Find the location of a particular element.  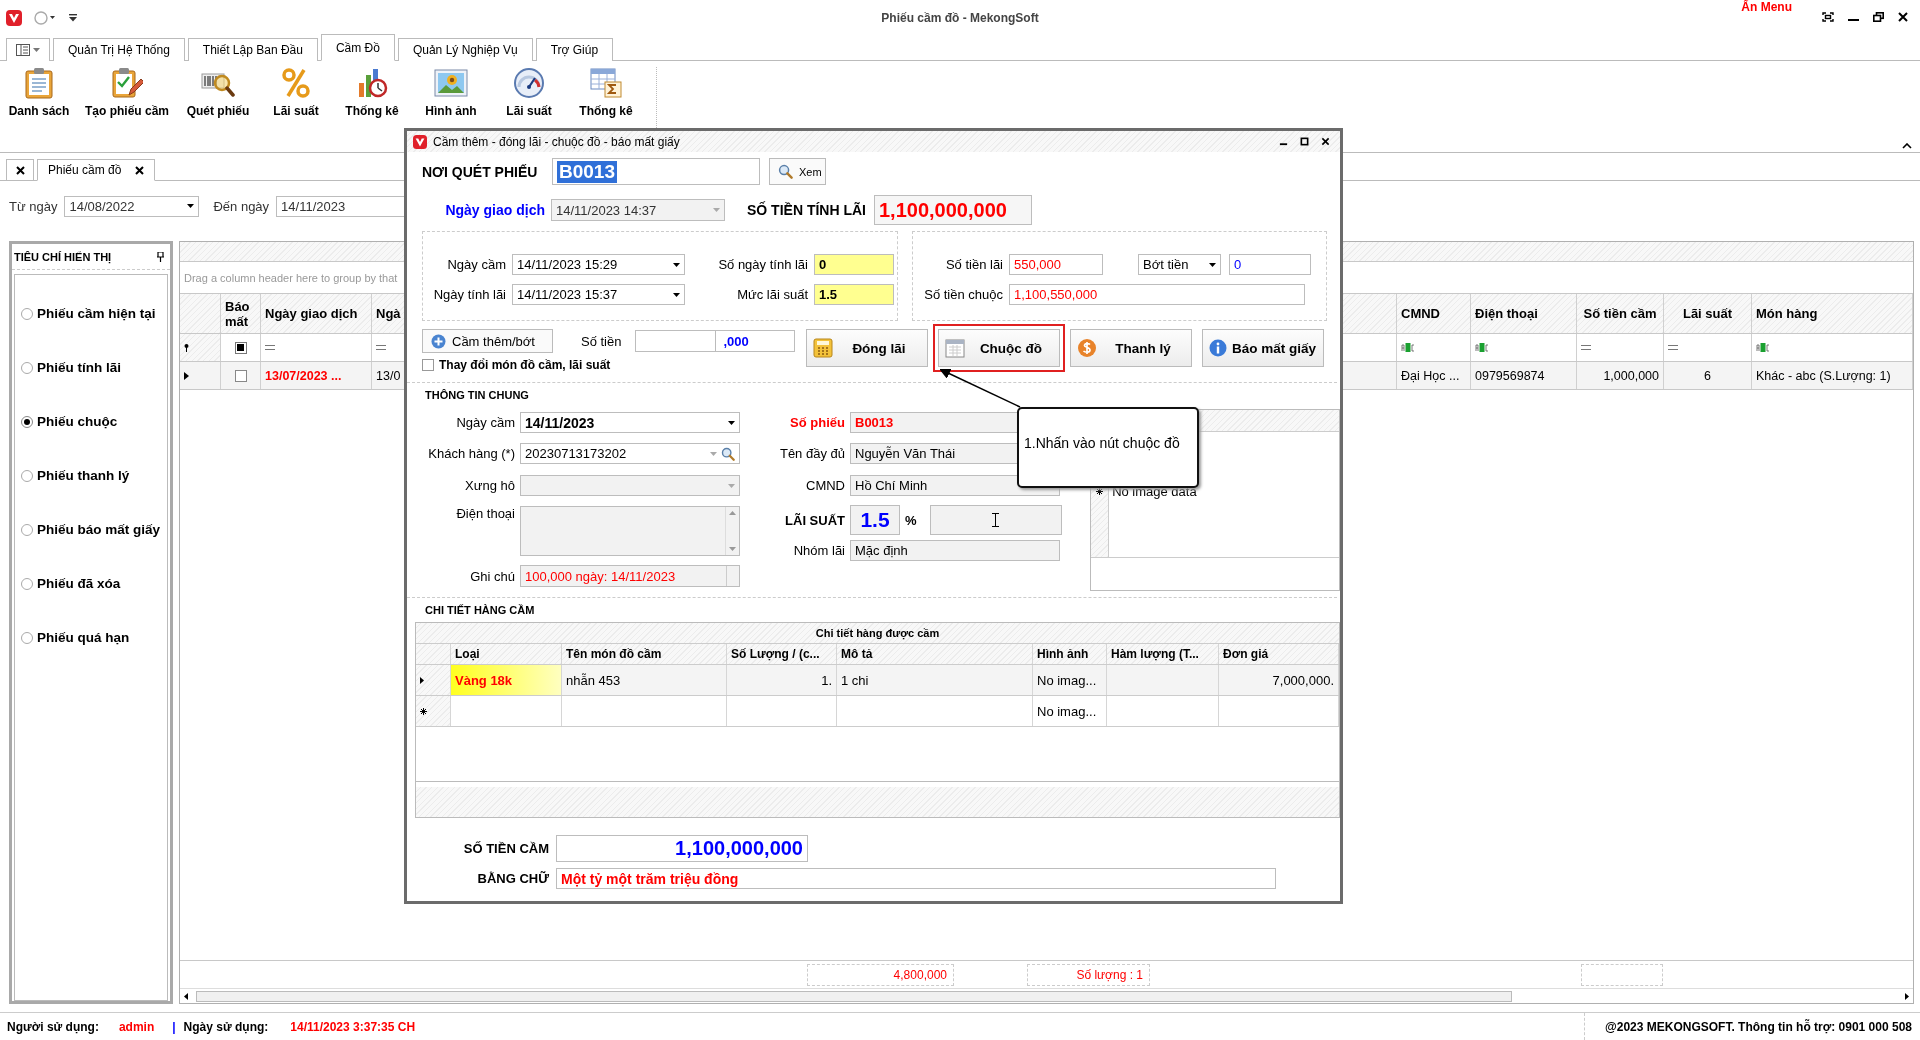

radio-label: Phiếu chuộc is located at coordinates (77, 421).